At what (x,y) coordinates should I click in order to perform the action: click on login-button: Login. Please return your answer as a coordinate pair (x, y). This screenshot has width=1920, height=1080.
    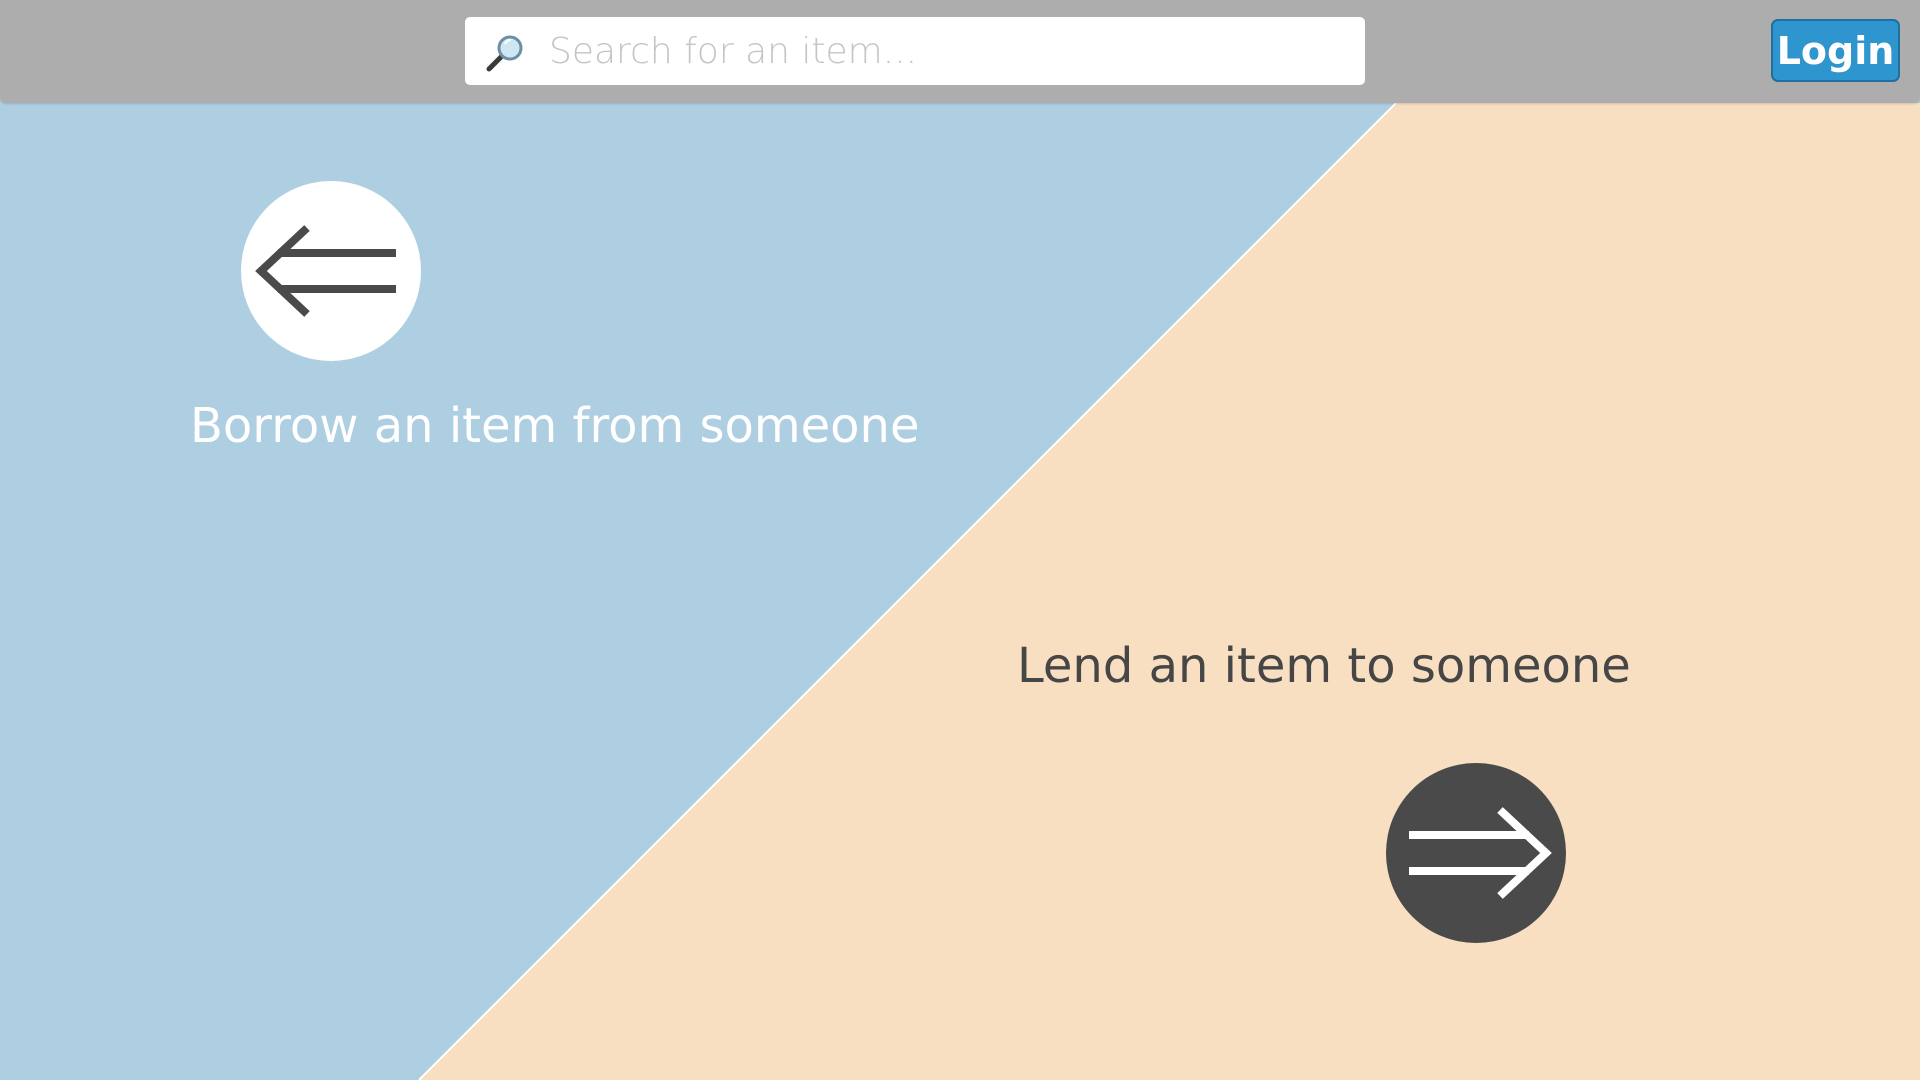
    Looking at the image, I should click on (1835, 50).